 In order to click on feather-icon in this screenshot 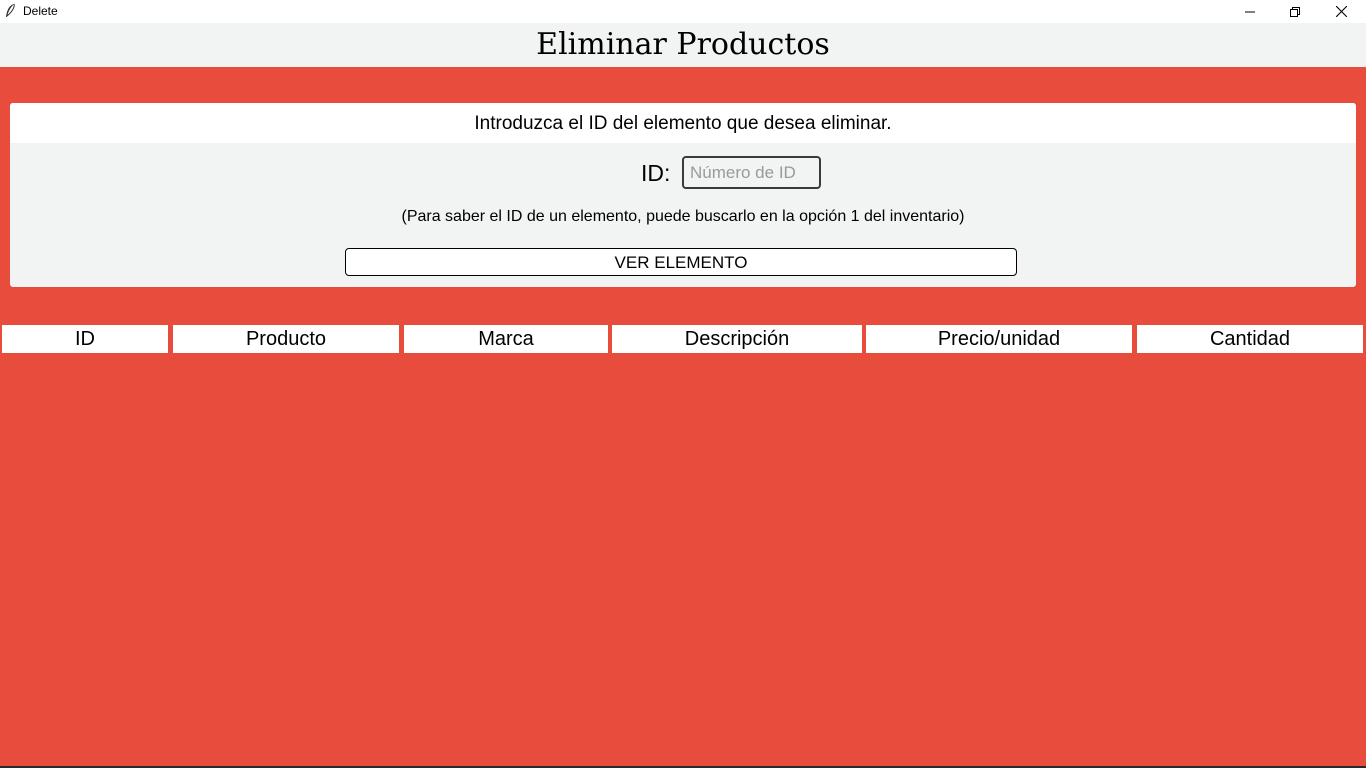, I will do `click(10, 11)`.